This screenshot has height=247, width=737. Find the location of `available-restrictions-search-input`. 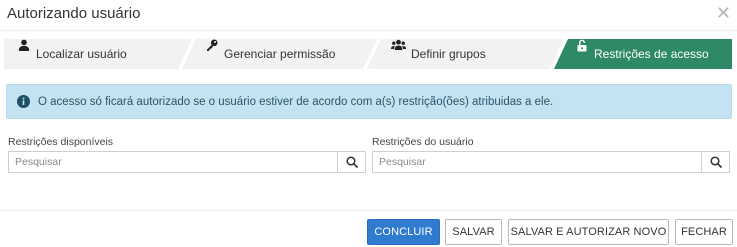

available-restrictions-search-input is located at coordinates (173, 162).